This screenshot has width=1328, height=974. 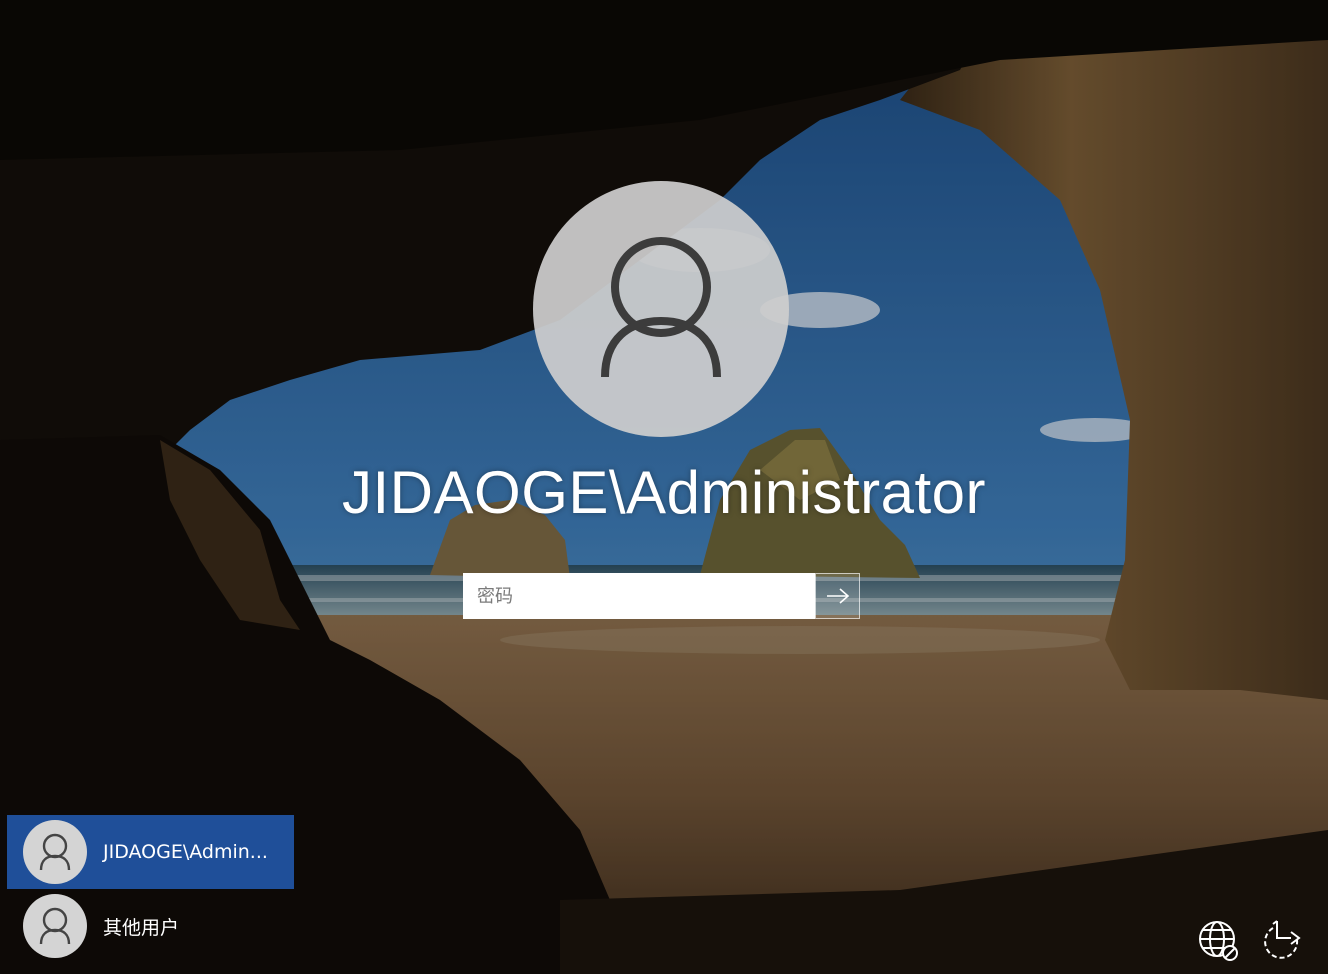 I want to click on arrow-right-icon, so click(x=837, y=596).